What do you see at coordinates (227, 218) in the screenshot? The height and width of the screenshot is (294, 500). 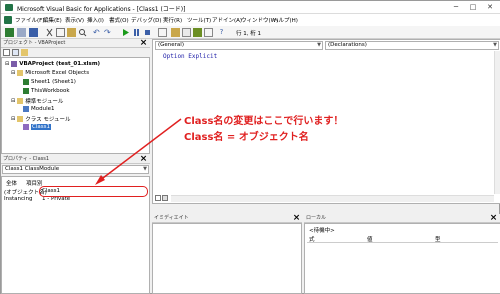 I see `immediate-pane-title: イミディエイト` at bounding box center [227, 218].